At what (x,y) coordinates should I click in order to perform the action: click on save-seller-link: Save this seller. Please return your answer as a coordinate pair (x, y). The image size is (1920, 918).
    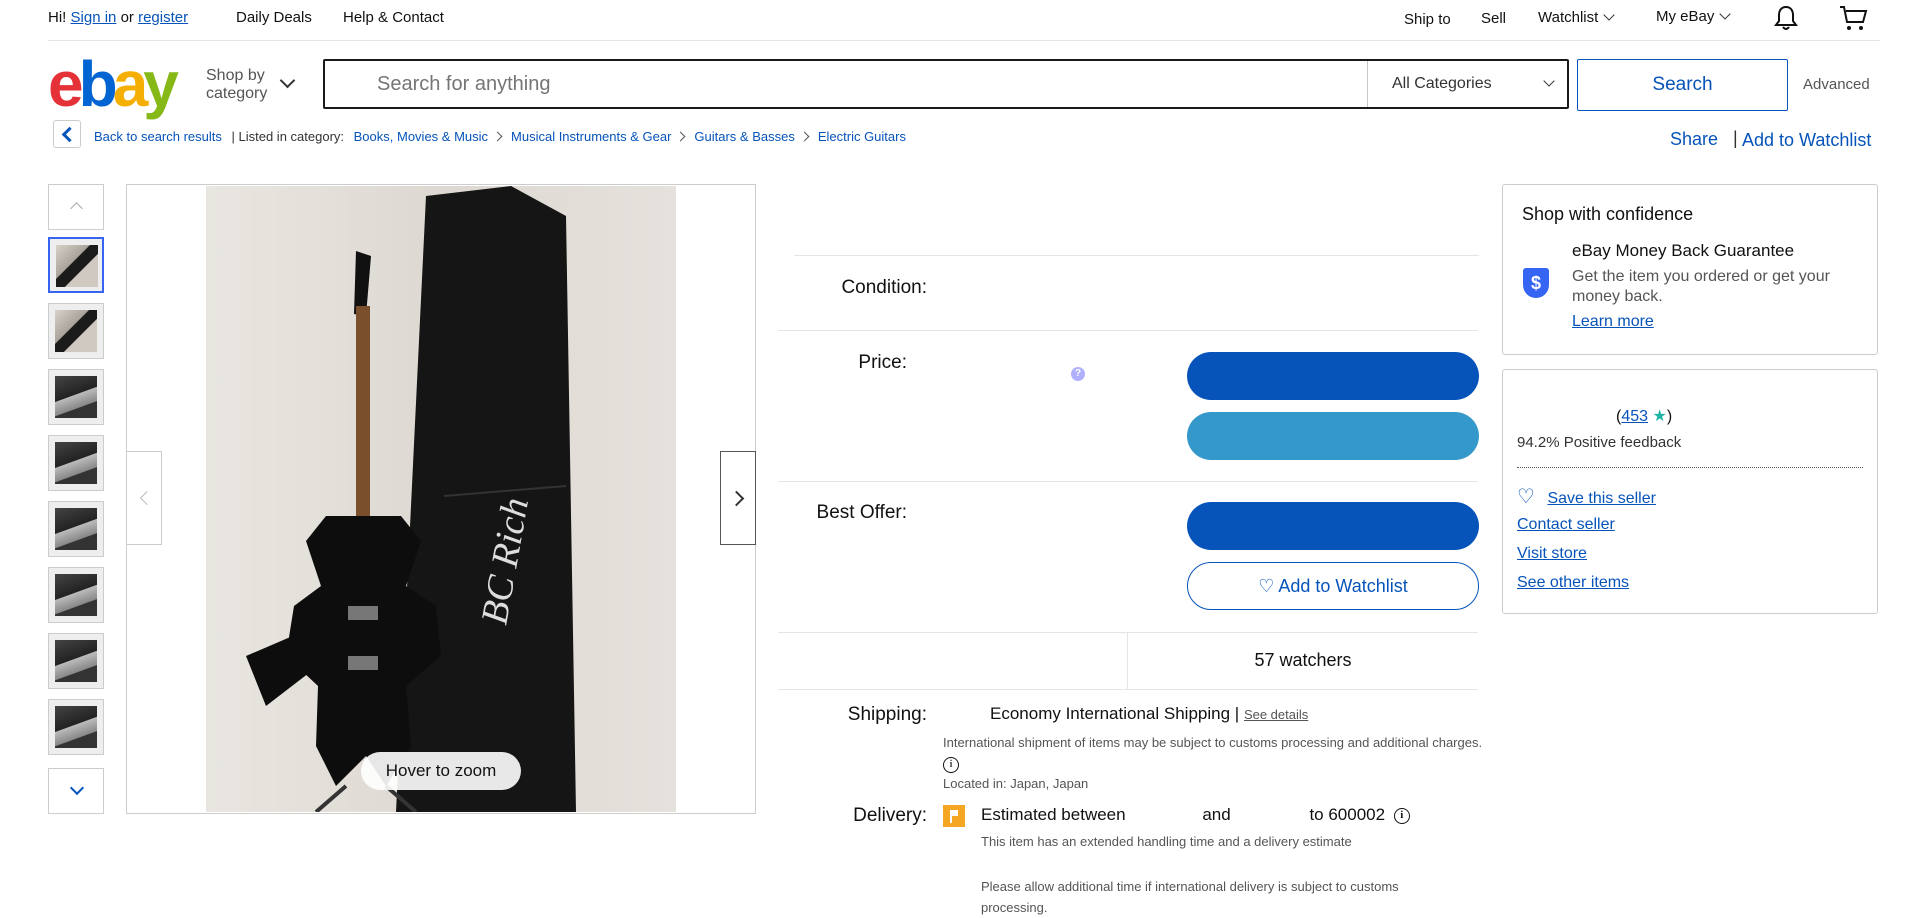
    Looking at the image, I should click on (1601, 498).